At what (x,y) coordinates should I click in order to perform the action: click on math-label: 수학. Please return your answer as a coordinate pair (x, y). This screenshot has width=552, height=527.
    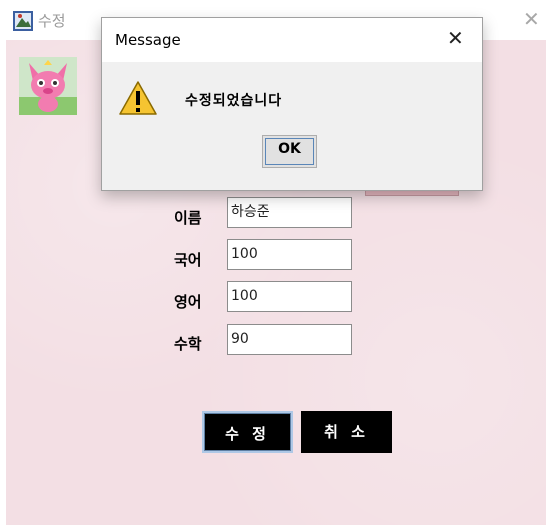
    Looking at the image, I should click on (188, 344).